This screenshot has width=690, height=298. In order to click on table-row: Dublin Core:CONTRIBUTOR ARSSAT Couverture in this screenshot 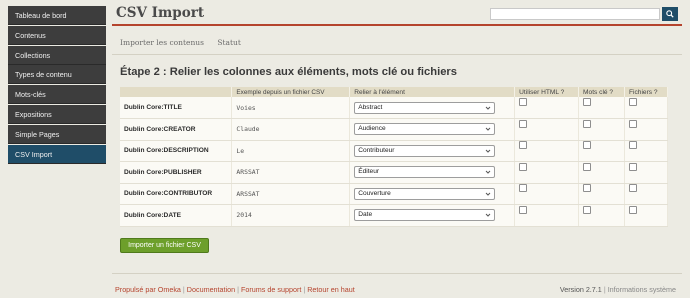, I will do `click(394, 194)`.